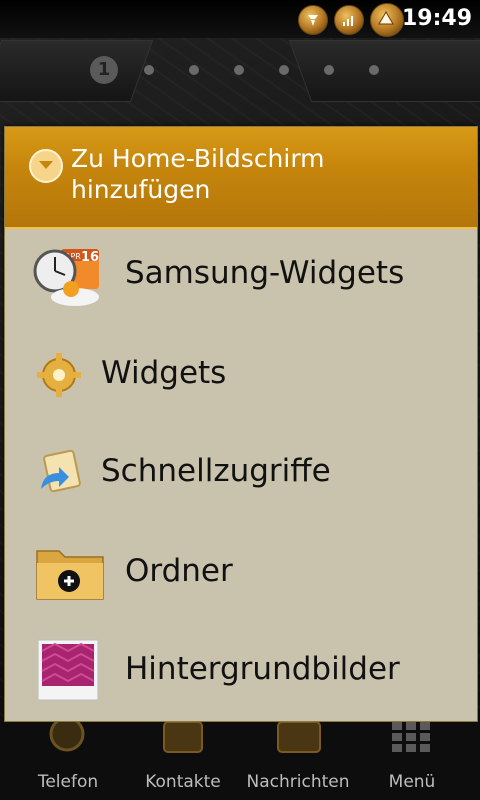 This screenshot has height=800, width=480. Describe the element at coordinates (298, 782) in the screenshot. I see `dock-label: Nachrichten` at that location.